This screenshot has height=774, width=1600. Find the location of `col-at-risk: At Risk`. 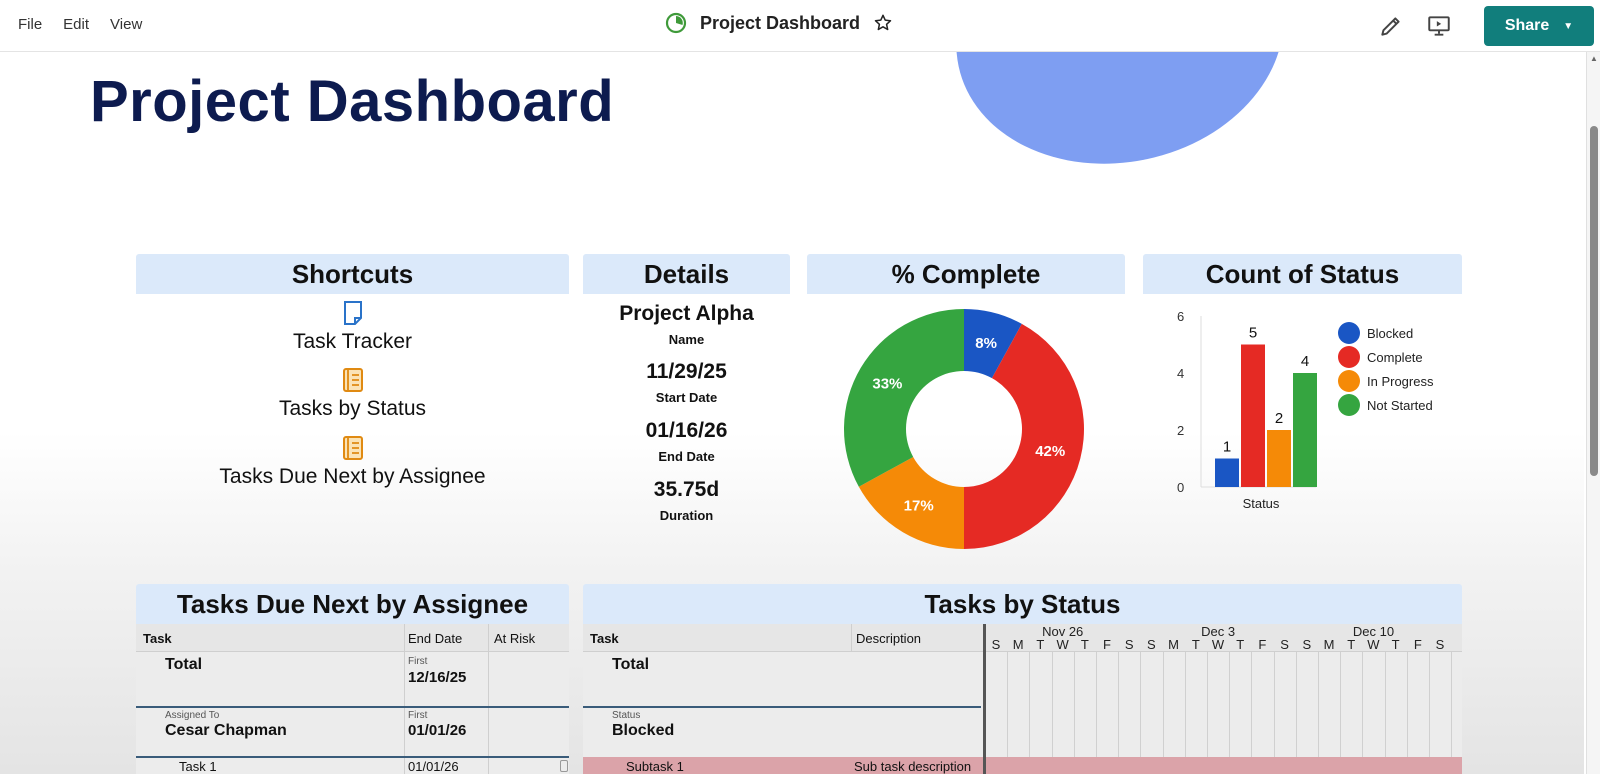

col-at-risk: At Risk is located at coordinates (514, 638).